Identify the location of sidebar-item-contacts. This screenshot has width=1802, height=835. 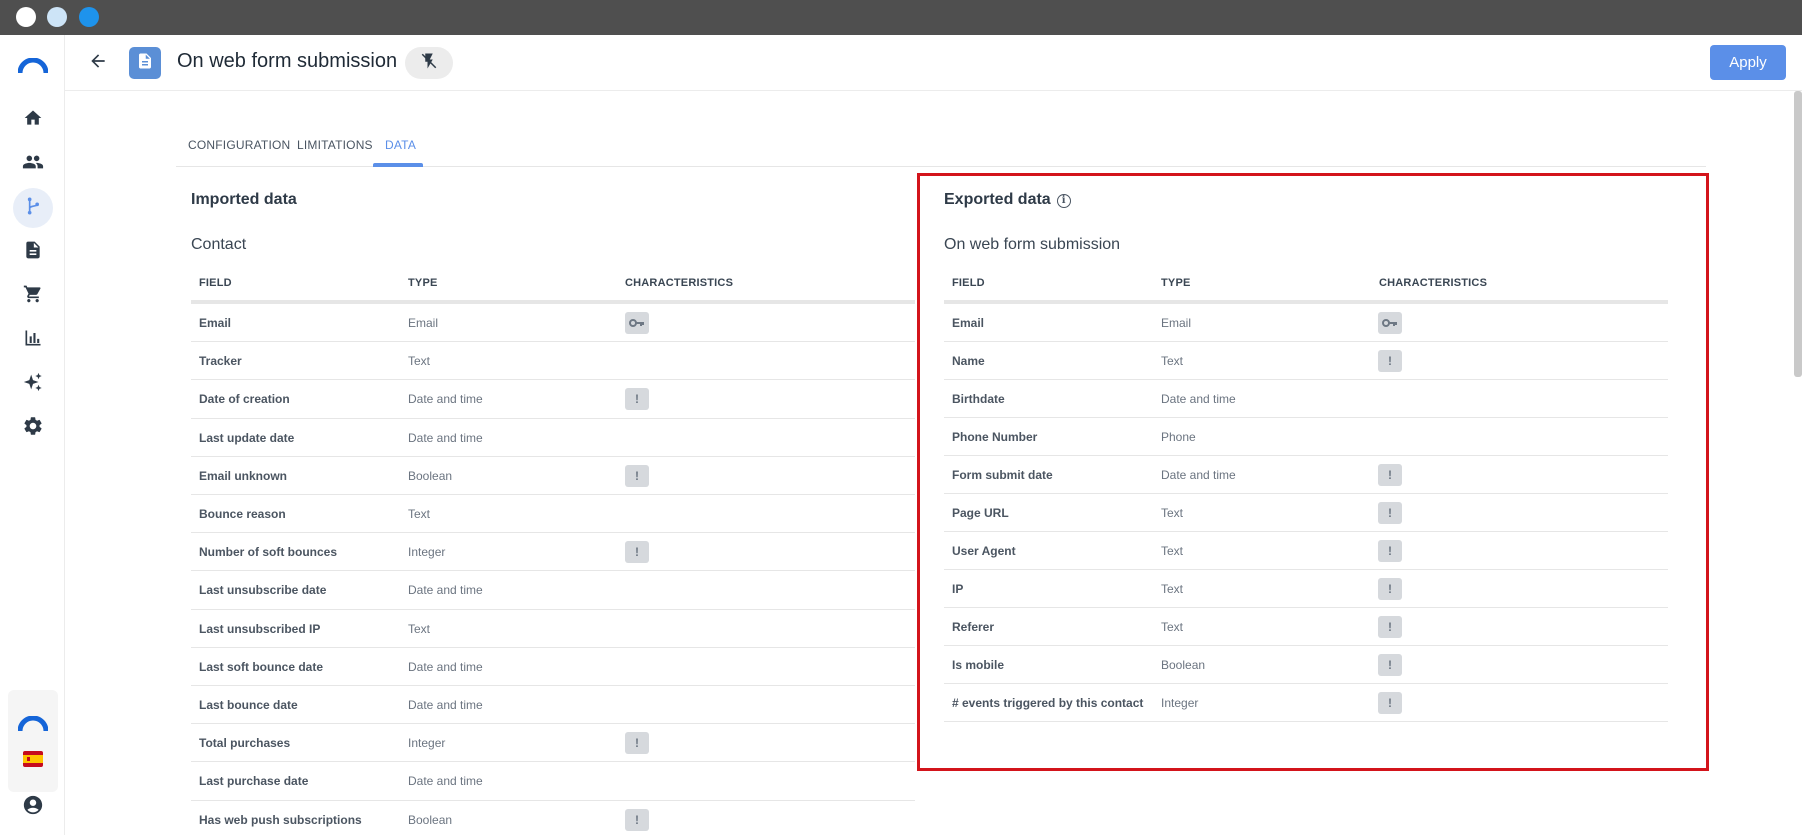
(33, 164).